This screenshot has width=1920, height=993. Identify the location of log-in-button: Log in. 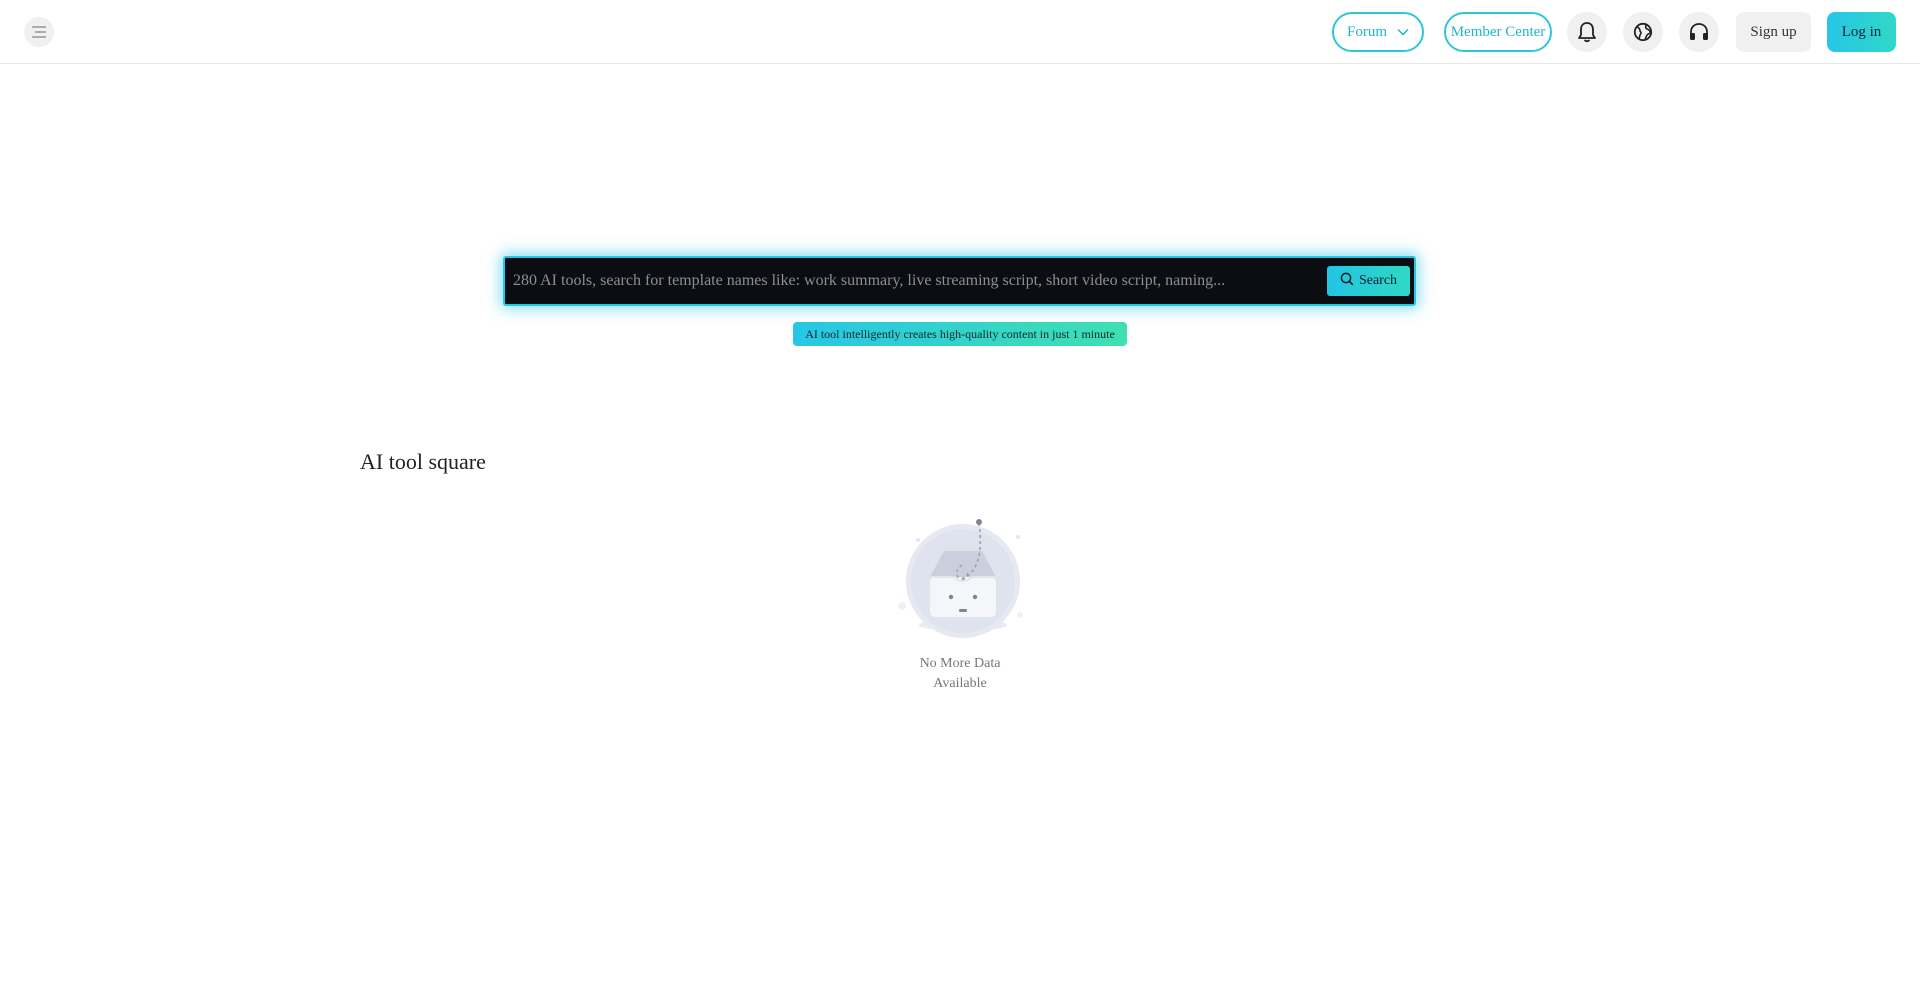
(1861, 32).